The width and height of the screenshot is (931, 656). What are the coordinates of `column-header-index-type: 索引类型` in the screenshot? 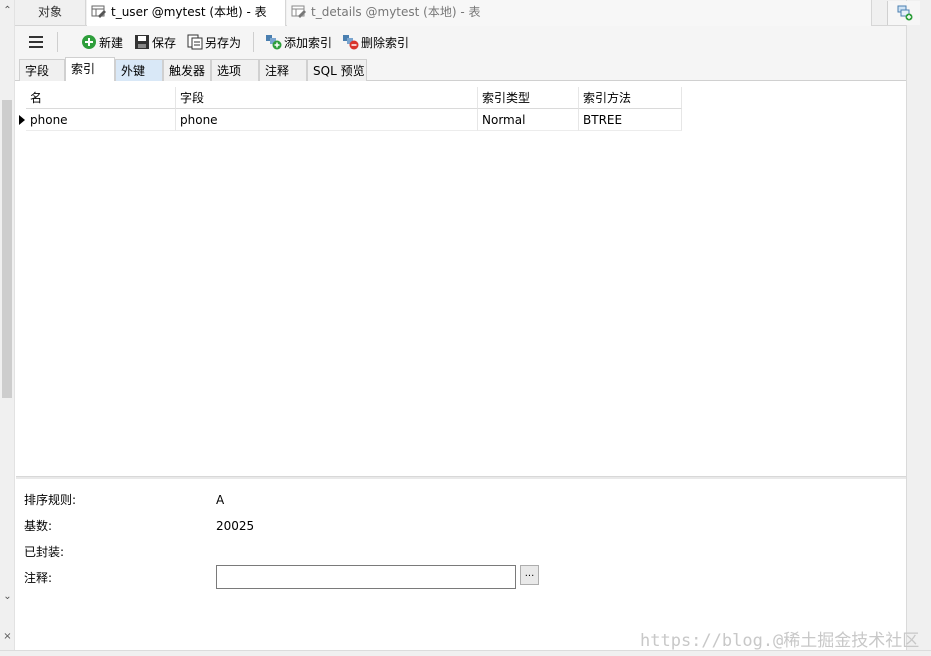 It's located at (528, 98).